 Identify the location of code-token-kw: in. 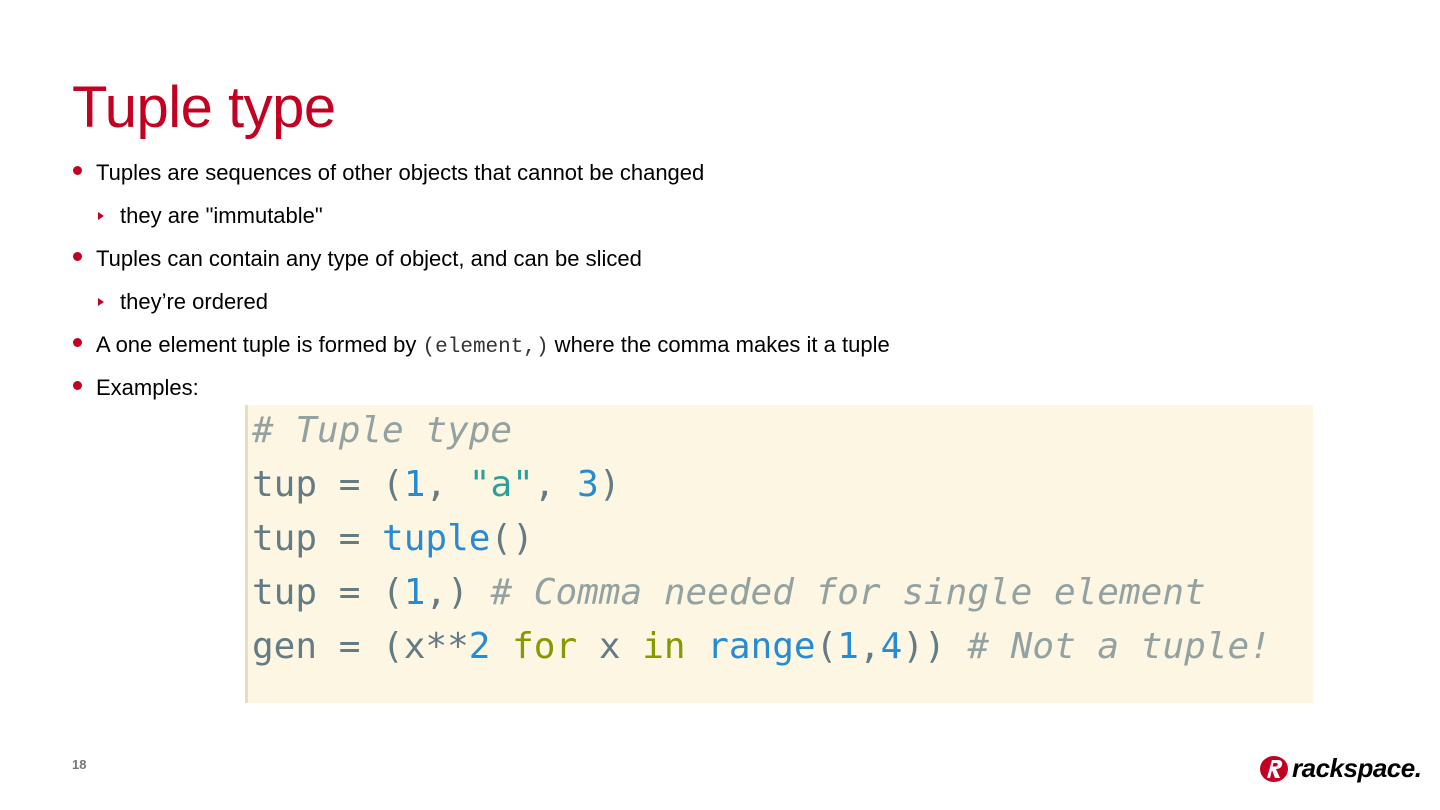
(664, 646).